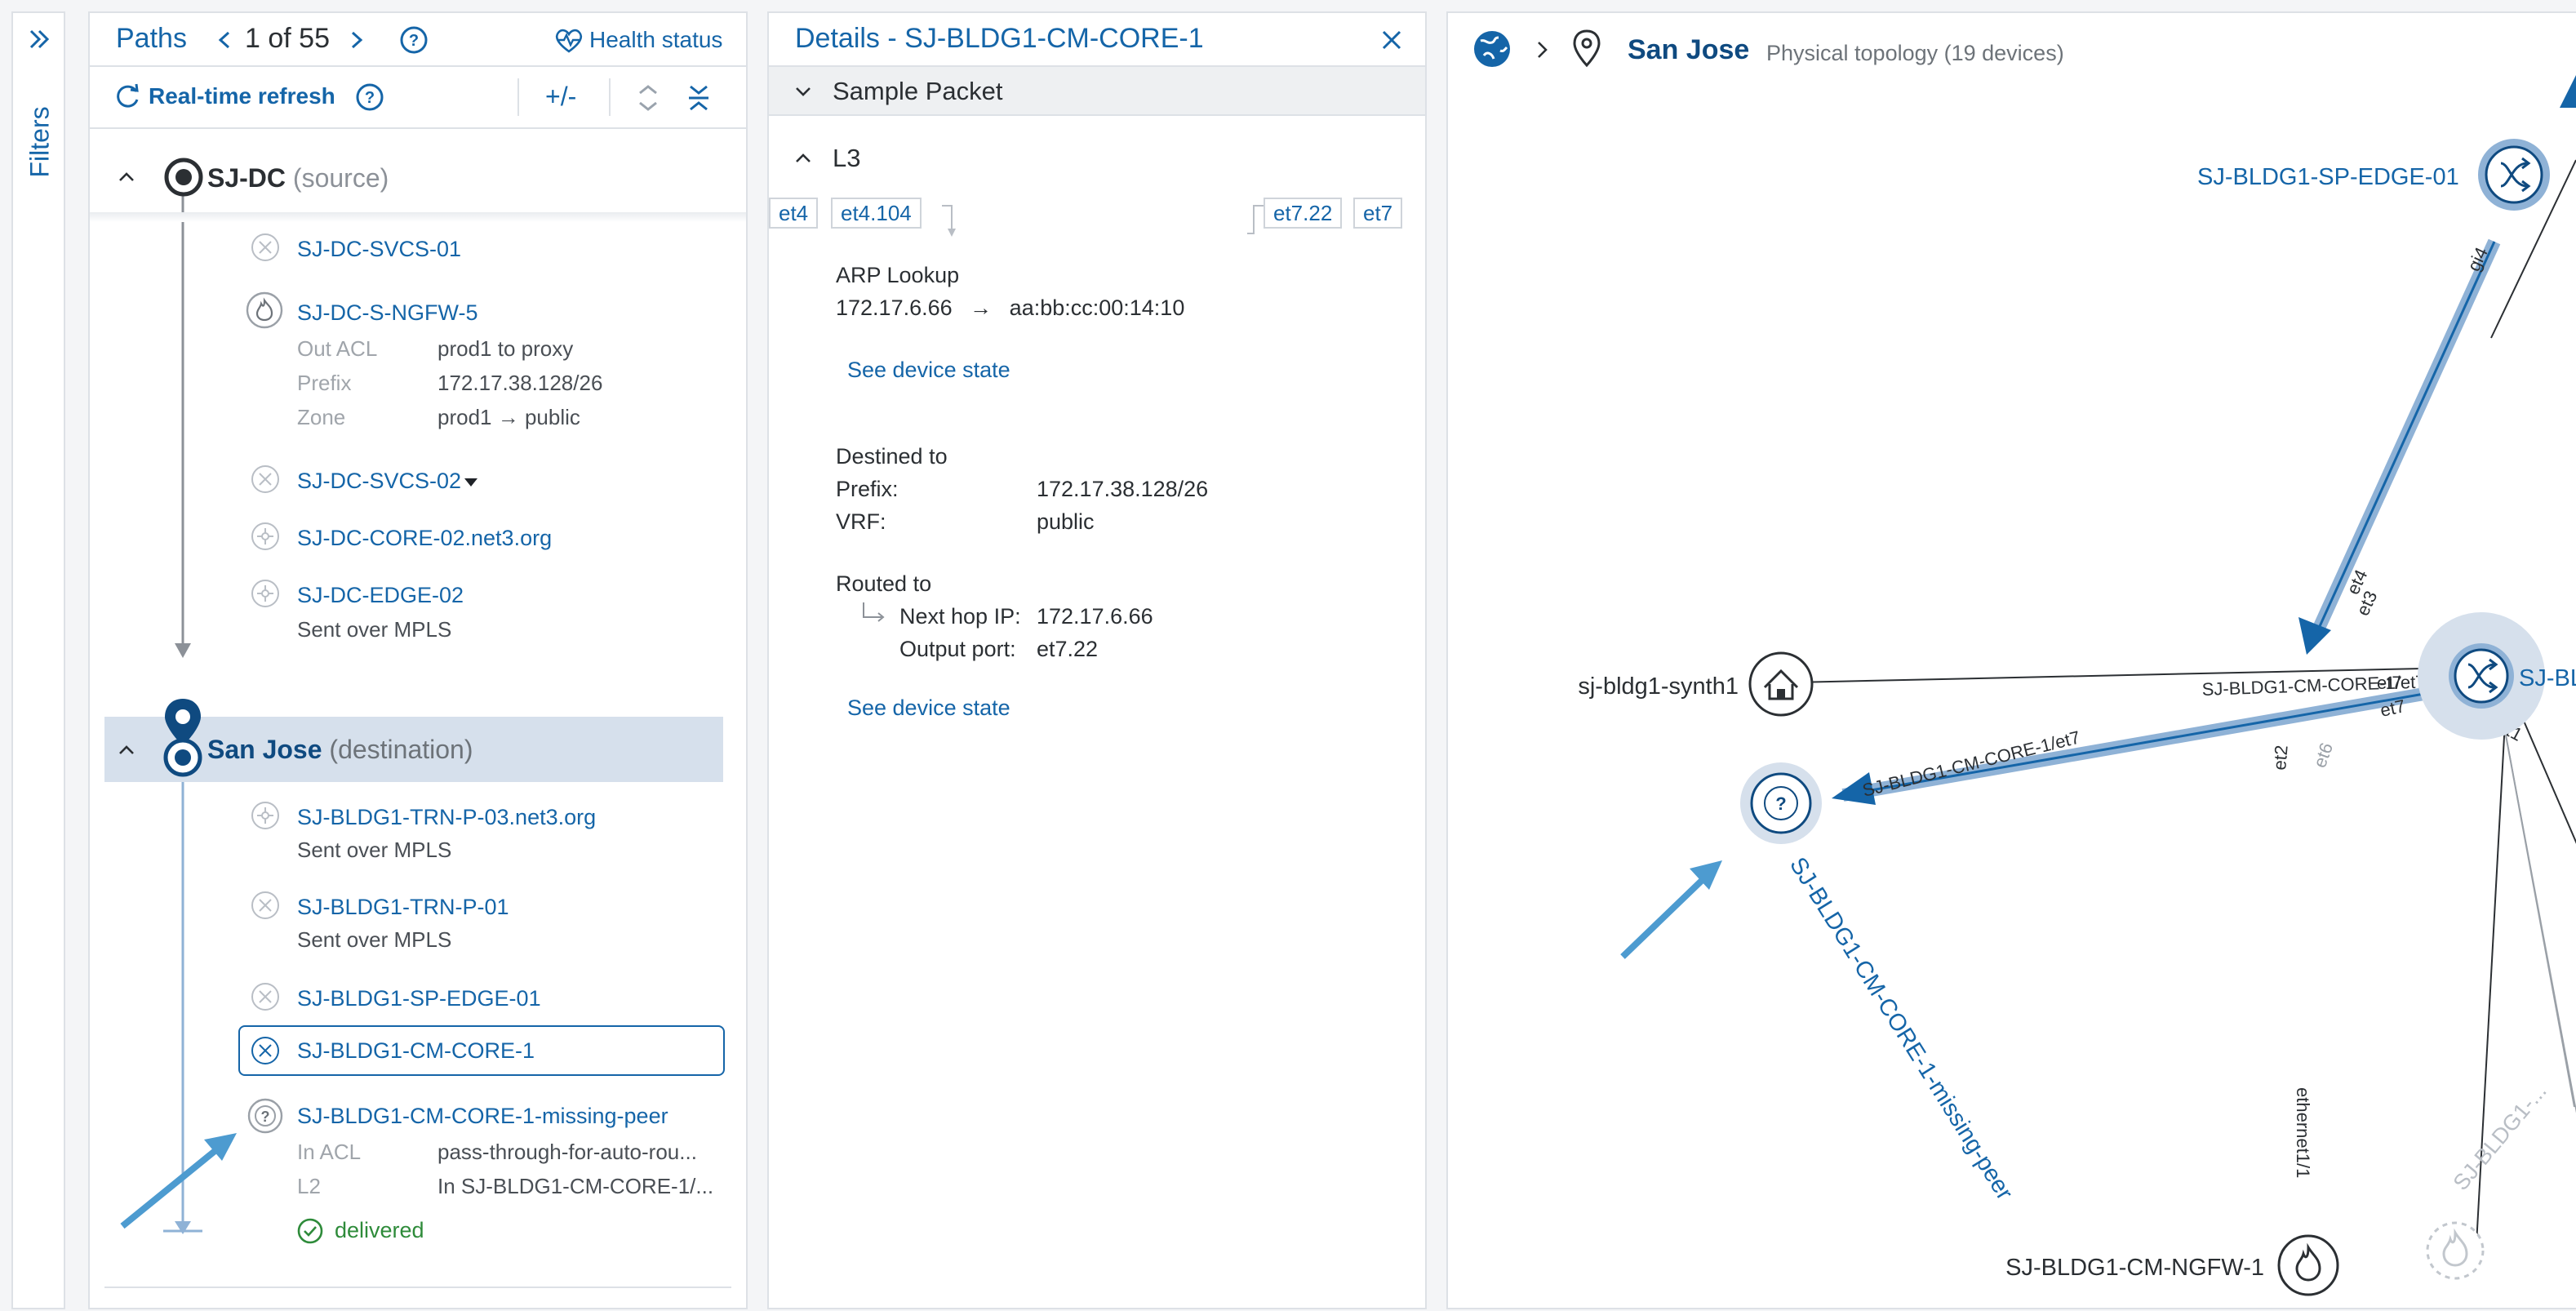  What do you see at coordinates (419, 999) in the screenshot?
I see `hop-link: SJ-BLDG1-SP-EDGE-01` at bounding box center [419, 999].